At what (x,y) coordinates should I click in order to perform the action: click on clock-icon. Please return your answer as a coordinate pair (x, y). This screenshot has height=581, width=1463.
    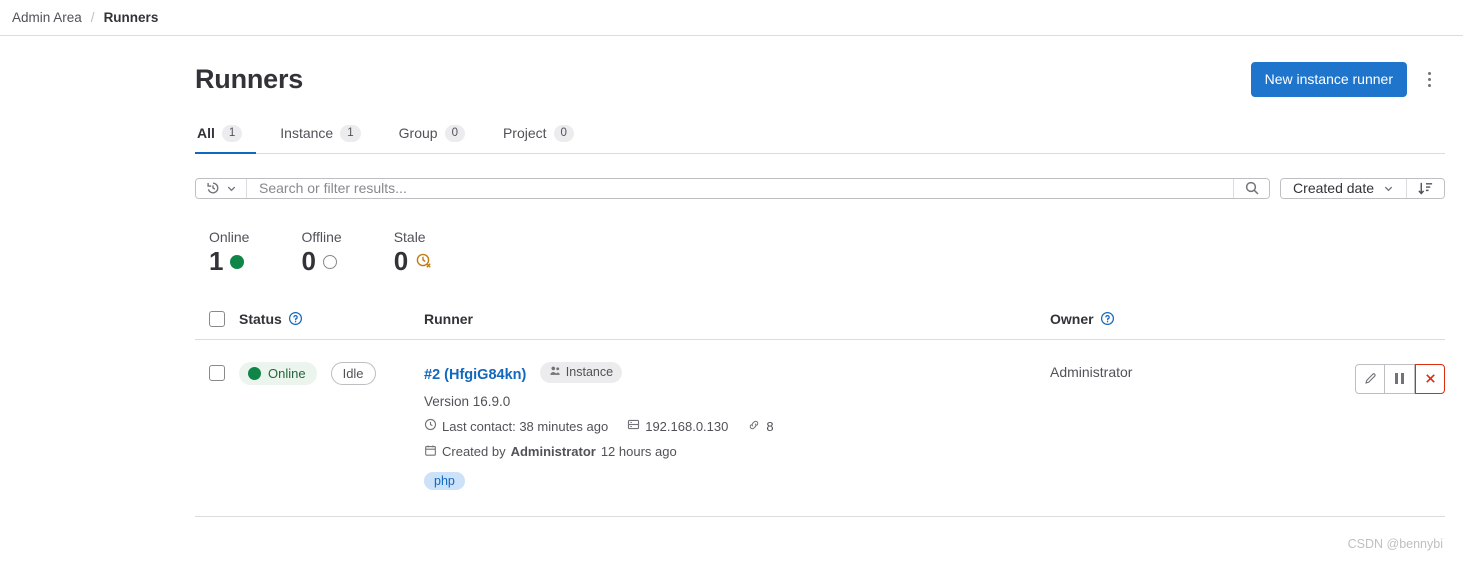
    Looking at the image, I should click on (430, 426).